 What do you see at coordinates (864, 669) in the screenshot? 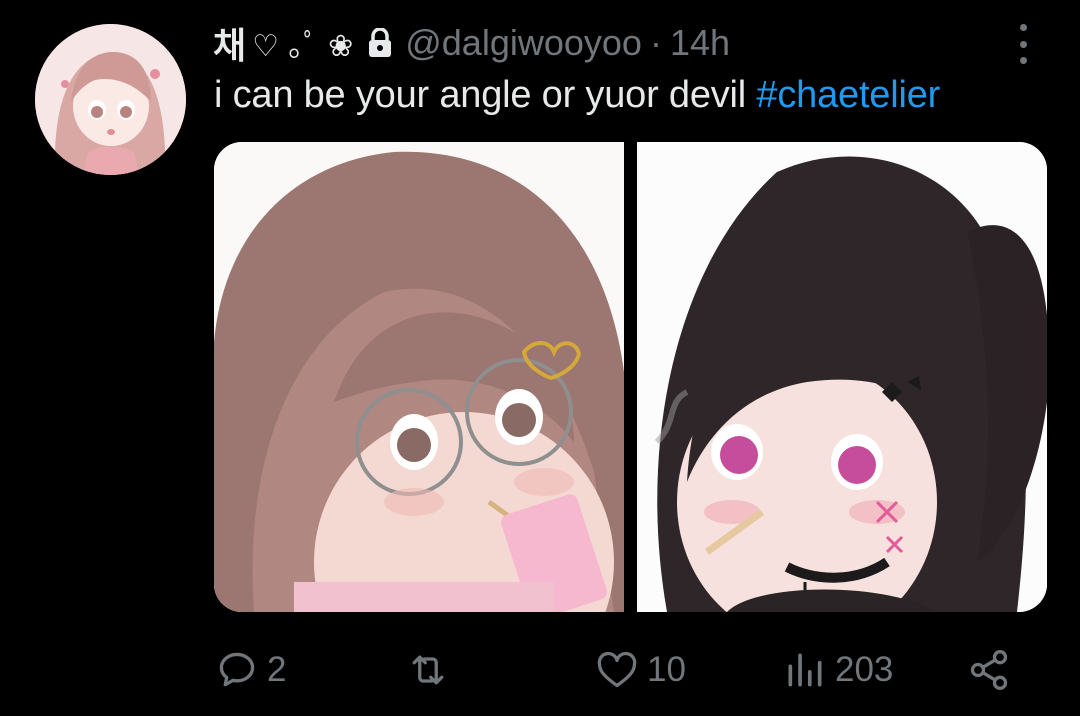
I see `view-count: 203` at bounding box center [864, 669].